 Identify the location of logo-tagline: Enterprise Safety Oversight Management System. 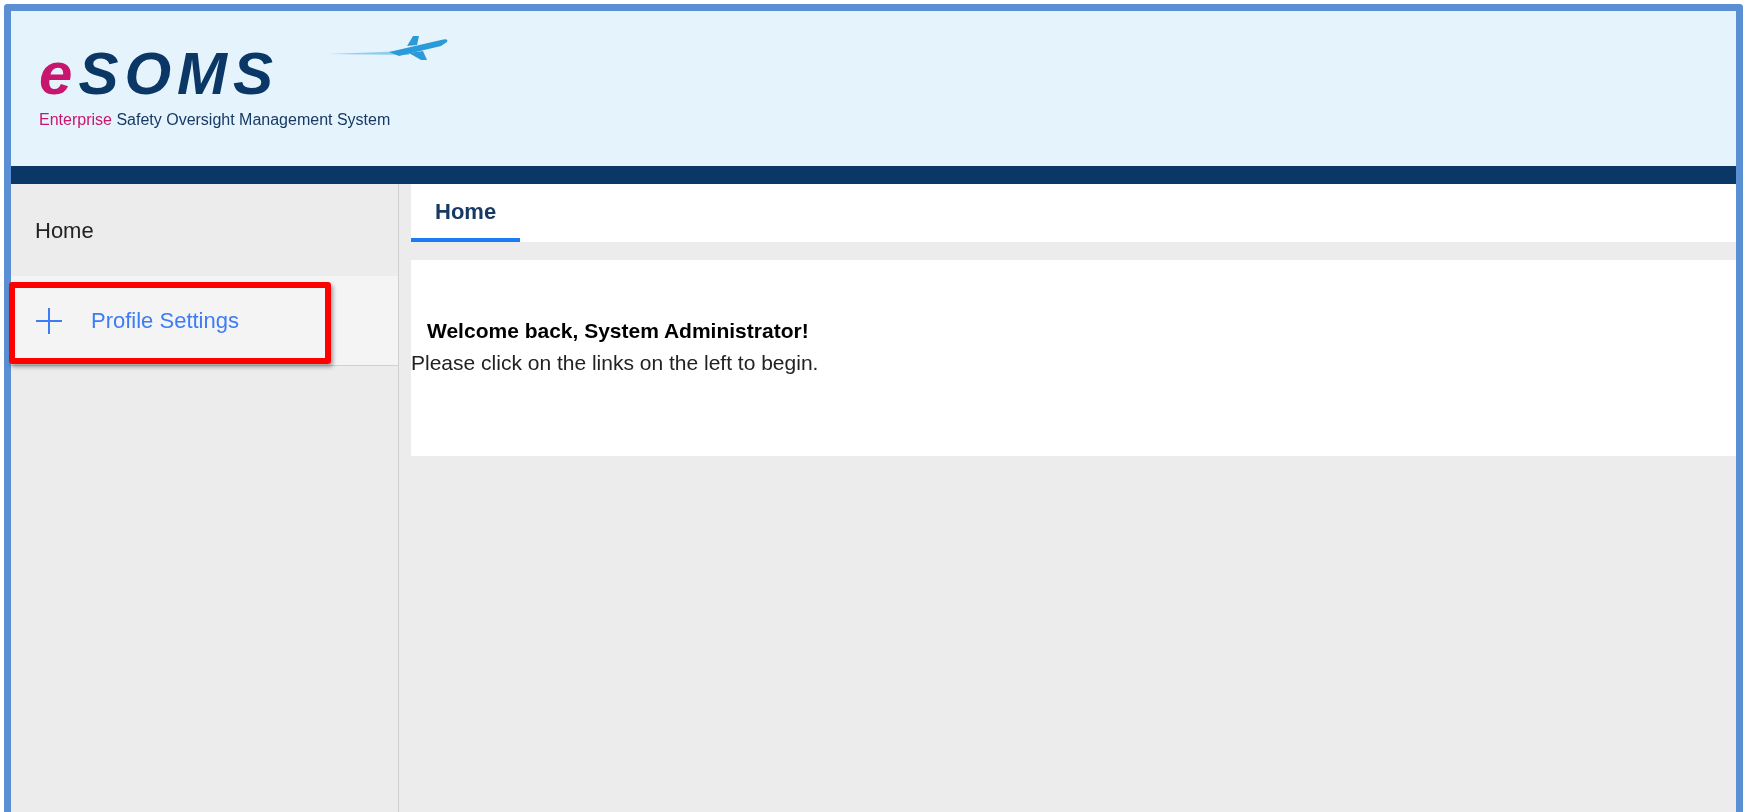
(215, 119).